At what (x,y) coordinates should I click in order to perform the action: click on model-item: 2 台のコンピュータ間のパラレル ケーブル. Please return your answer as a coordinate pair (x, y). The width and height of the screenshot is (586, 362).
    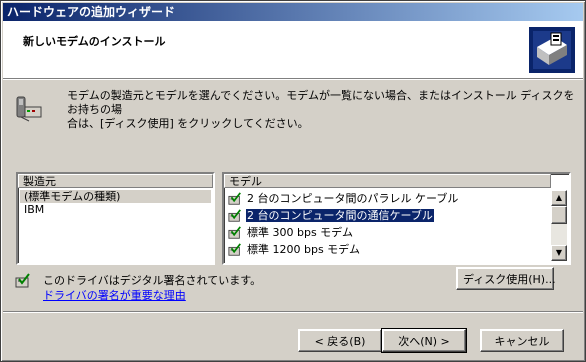
    Looking at the image, I should click on (387, 198).